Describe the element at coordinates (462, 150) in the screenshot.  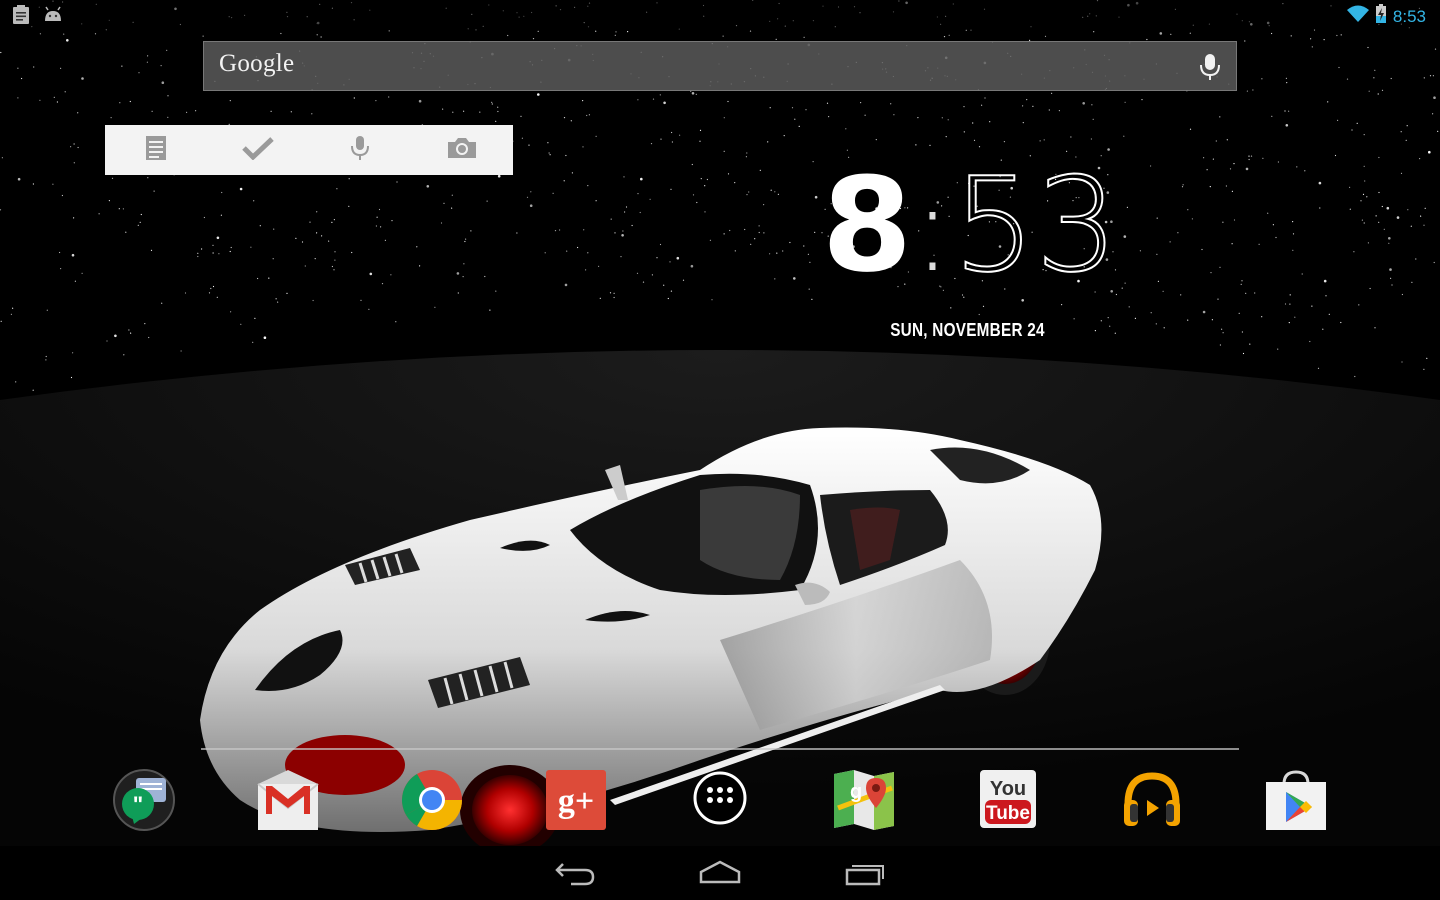
I see `camera-note-button` at that location.